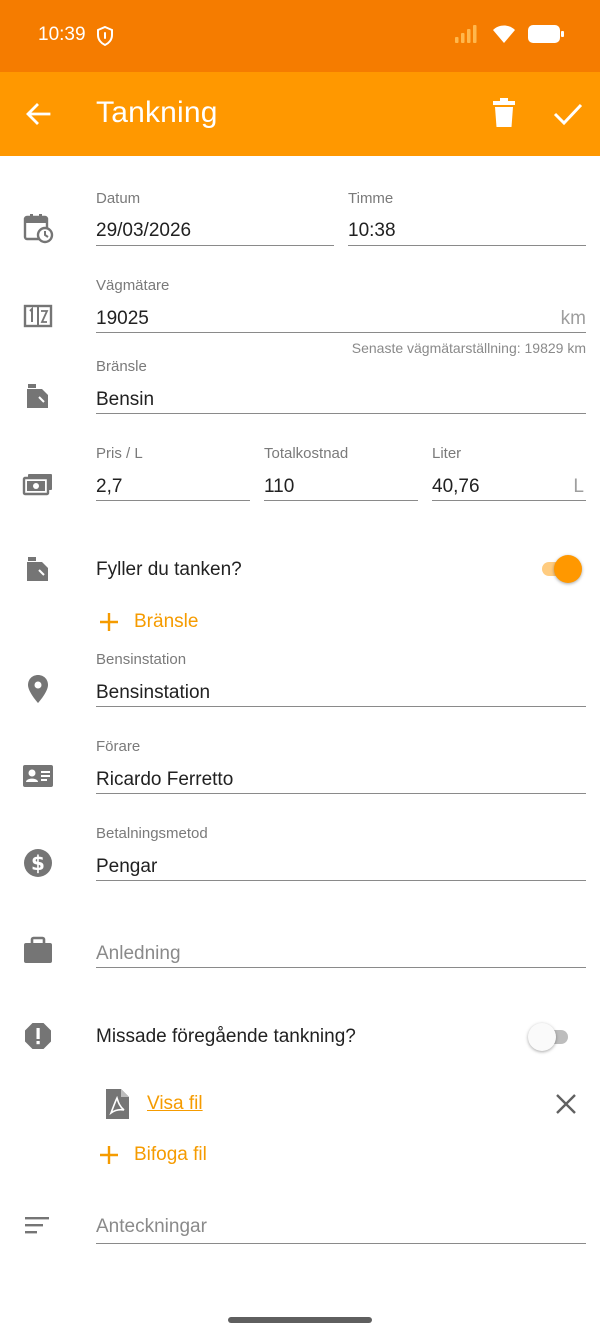 The image size is (600, 1336). Describe the element at coordinates (467, 245) in the screenshot. I see `time-underline` at that location.